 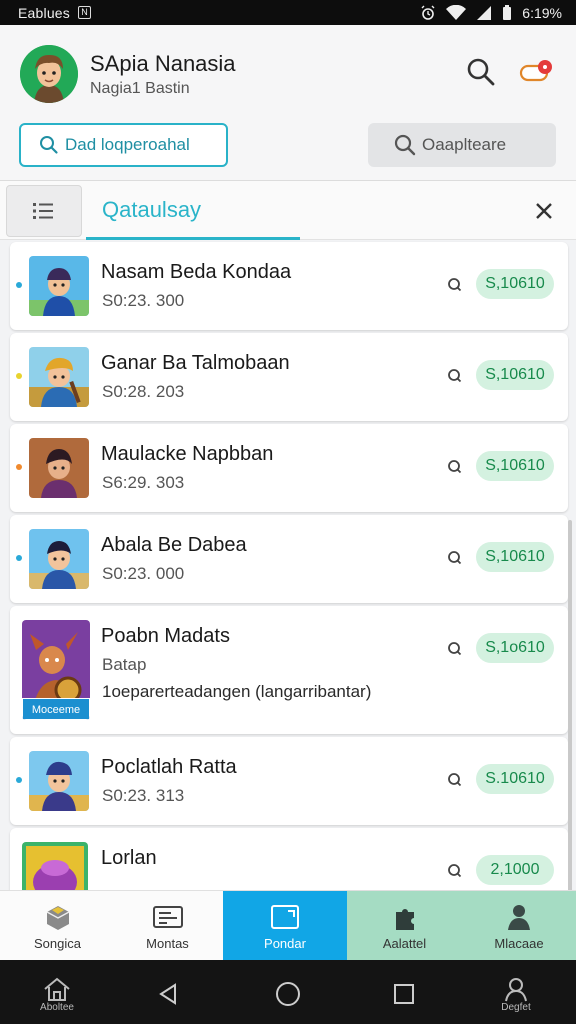 What do you see at coordinates (289, 468) in the screenshot?
I see `list-item: Maulacke Napbban S6:29. 303 S,10610` at bounding box center [289, 468].